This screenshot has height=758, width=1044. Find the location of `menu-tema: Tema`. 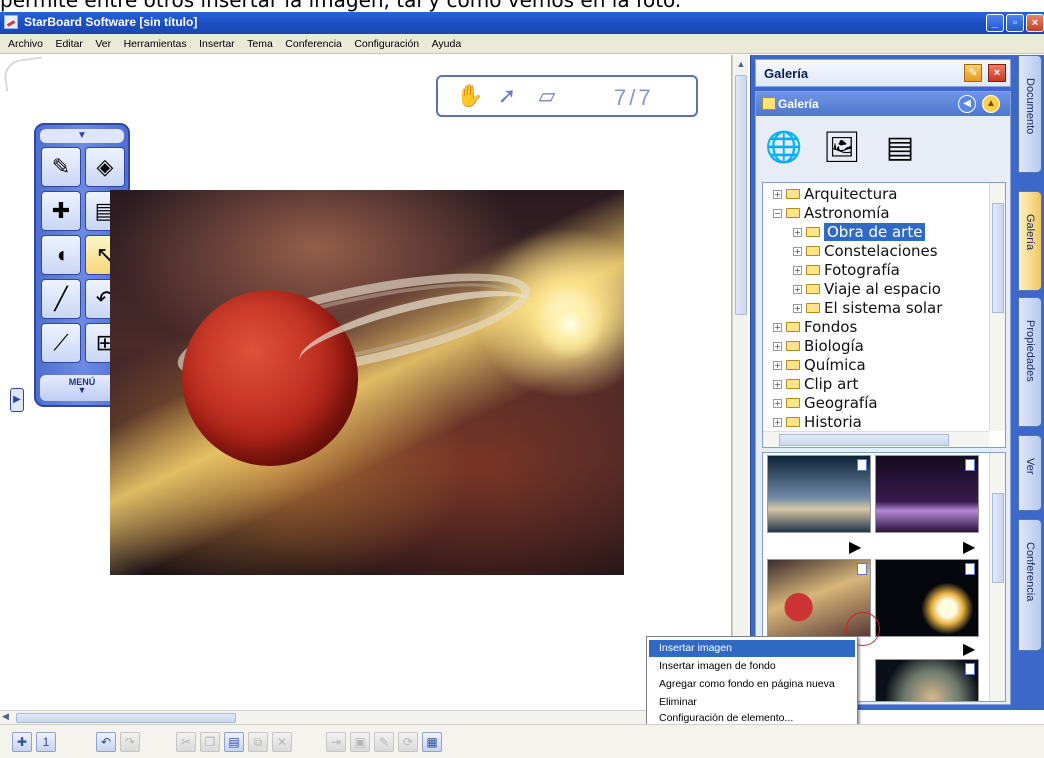

menu-tema: Tema is located at coordinates (260, 42).